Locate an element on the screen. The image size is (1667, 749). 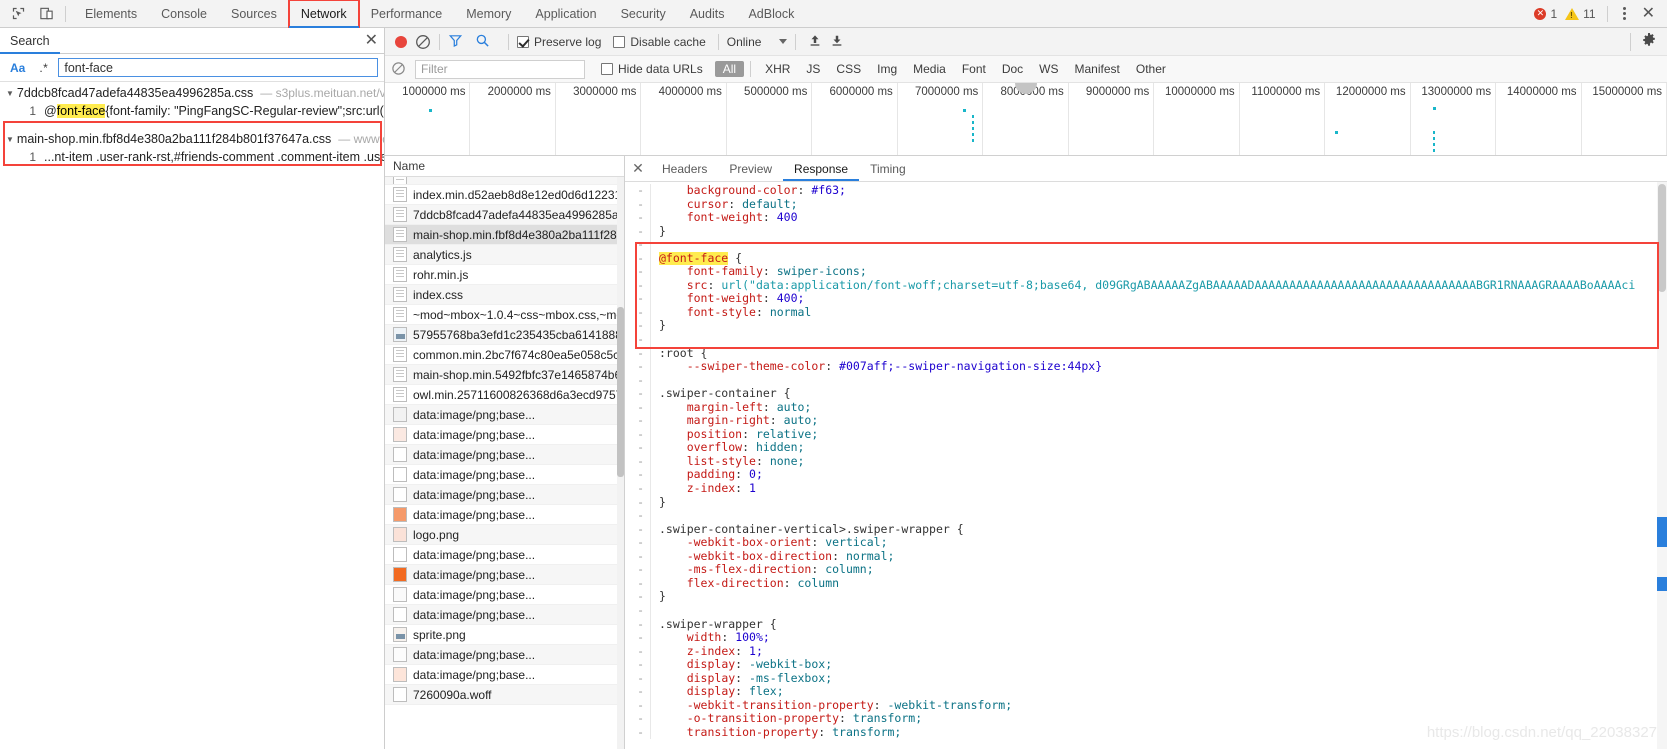
search-input is located at coordinates (218, 67).